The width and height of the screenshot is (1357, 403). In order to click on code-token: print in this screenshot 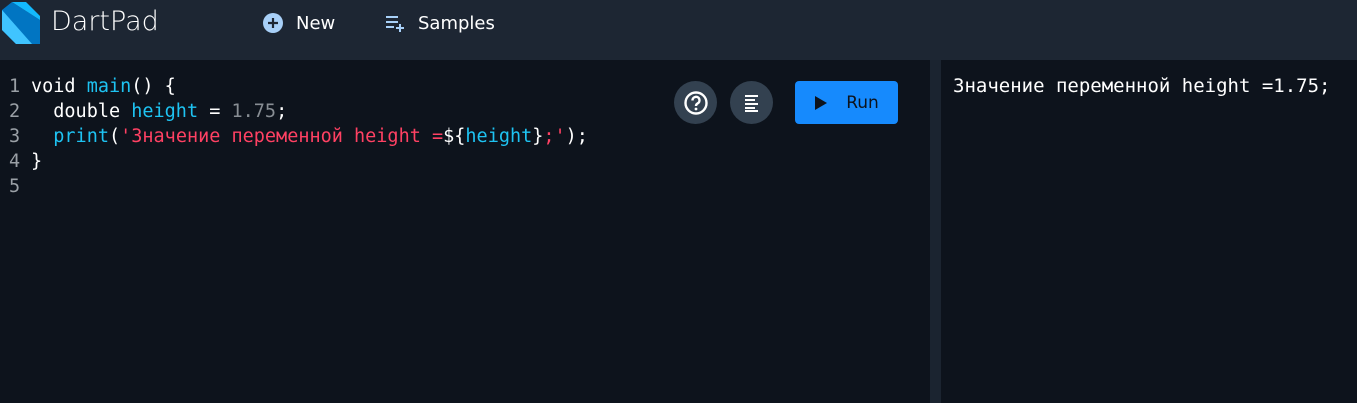, I will do `click(81, 136)`.